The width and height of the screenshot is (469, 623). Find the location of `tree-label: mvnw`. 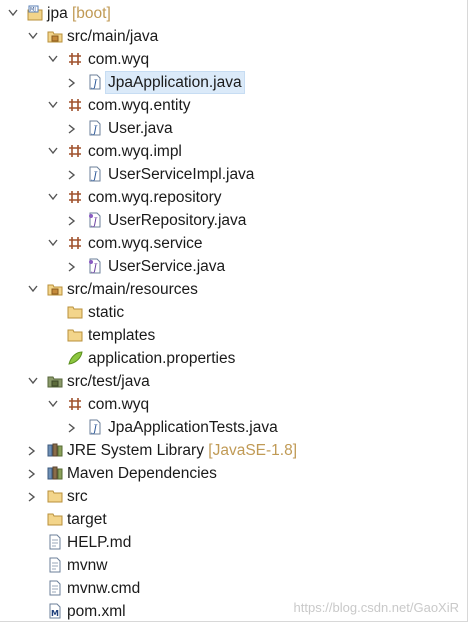

tree-label: mvnw is located at coordinates (87, 565).